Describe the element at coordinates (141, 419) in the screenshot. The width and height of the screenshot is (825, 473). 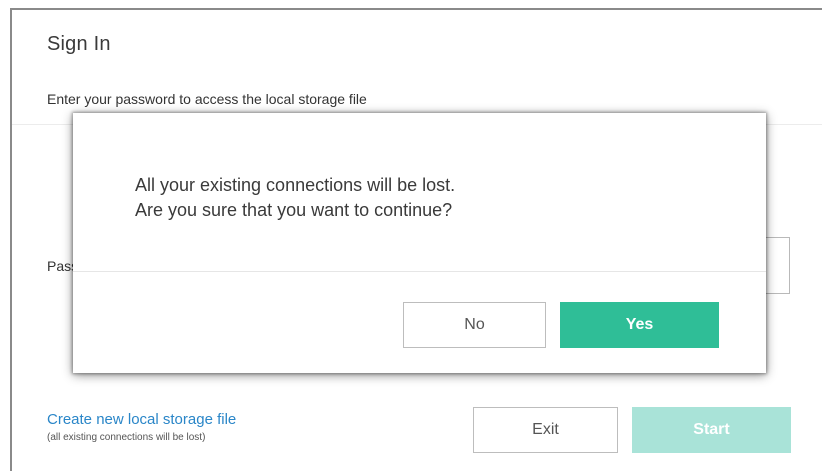
I see `create-local-storage-link: Create new local storage file` at that location.